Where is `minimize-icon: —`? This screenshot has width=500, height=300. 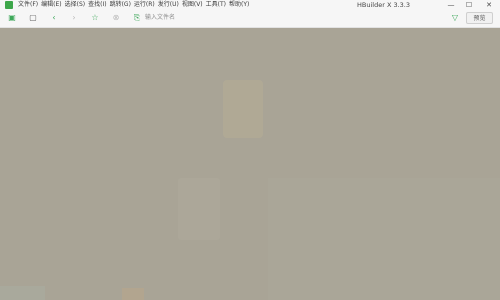 minimize-icon: — is located at coordinates (451, 5).